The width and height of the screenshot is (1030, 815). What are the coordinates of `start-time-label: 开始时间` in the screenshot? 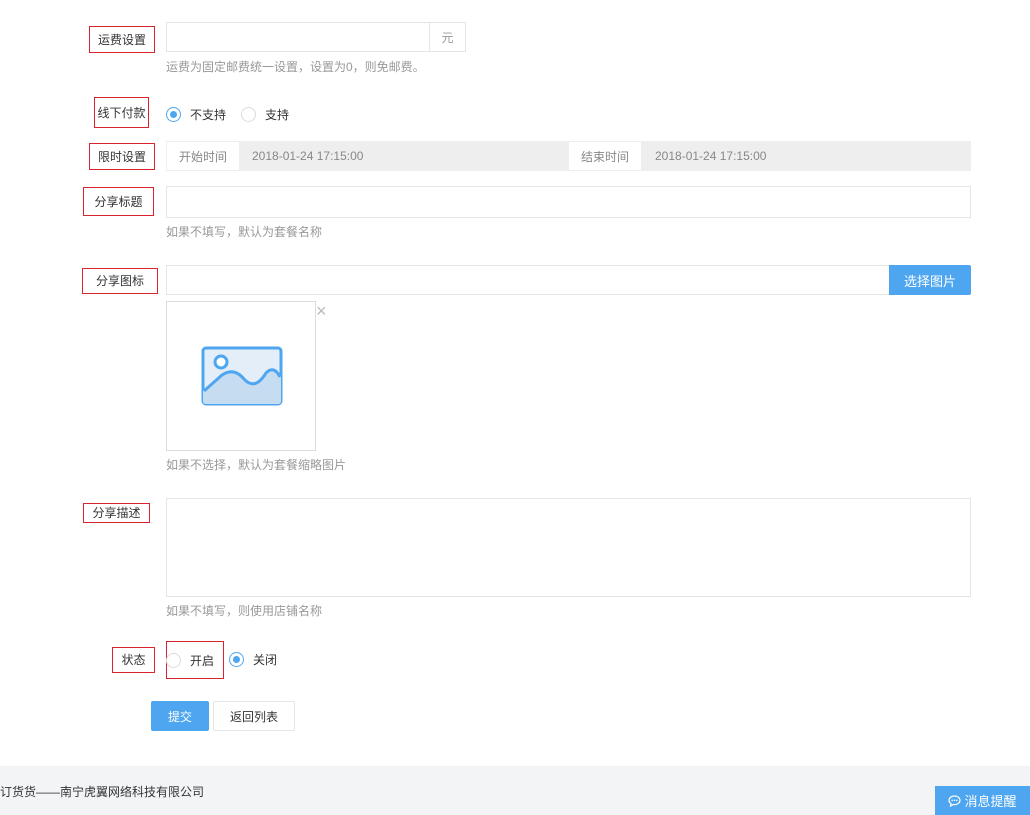 It's located at (203, 156).